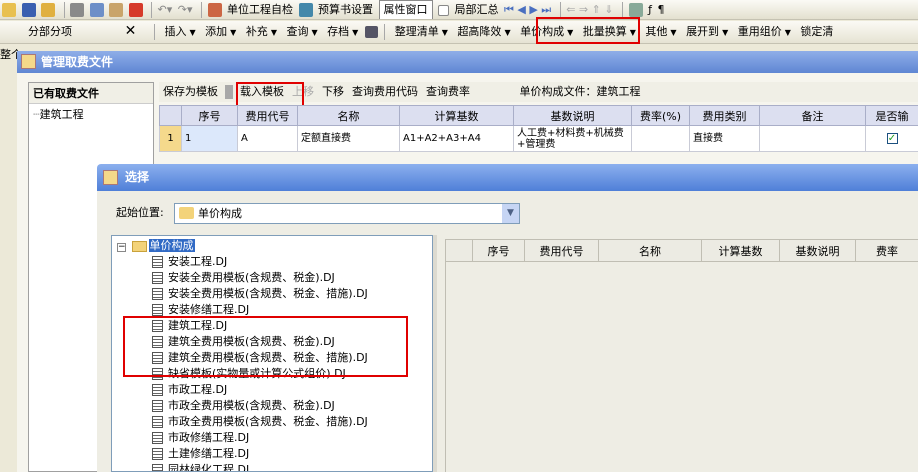 This screenshot has width=918, height=472. I want to click on tree-item-label: 安装修缮工程.DJ, so click(209, 309).